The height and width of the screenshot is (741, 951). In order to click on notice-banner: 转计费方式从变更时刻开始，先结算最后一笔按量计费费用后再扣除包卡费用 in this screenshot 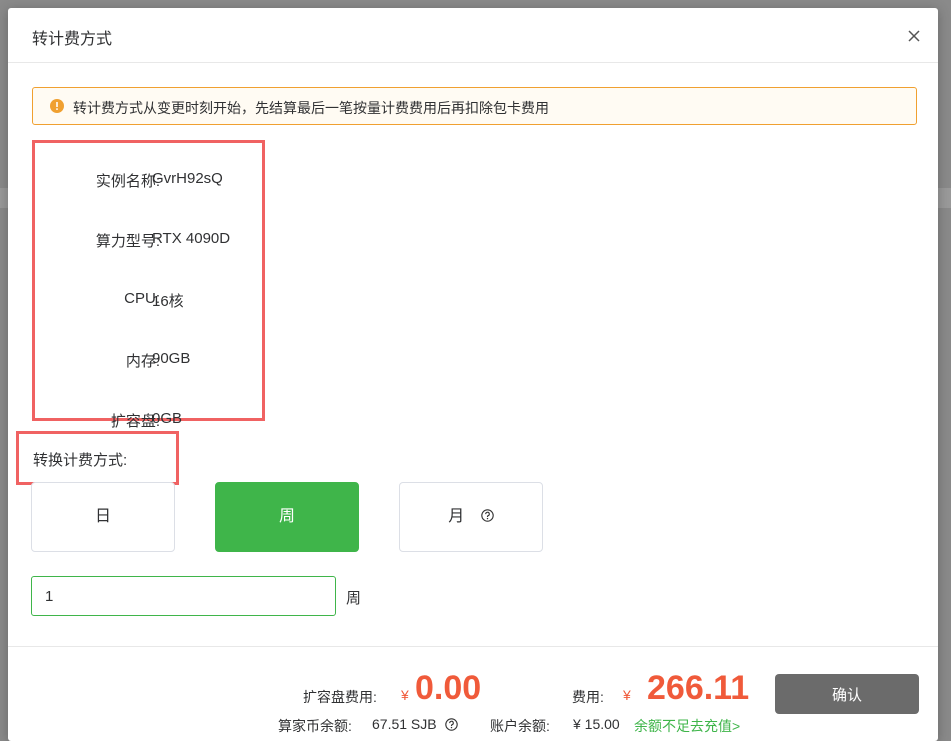, I will do `click(474, 106)`.